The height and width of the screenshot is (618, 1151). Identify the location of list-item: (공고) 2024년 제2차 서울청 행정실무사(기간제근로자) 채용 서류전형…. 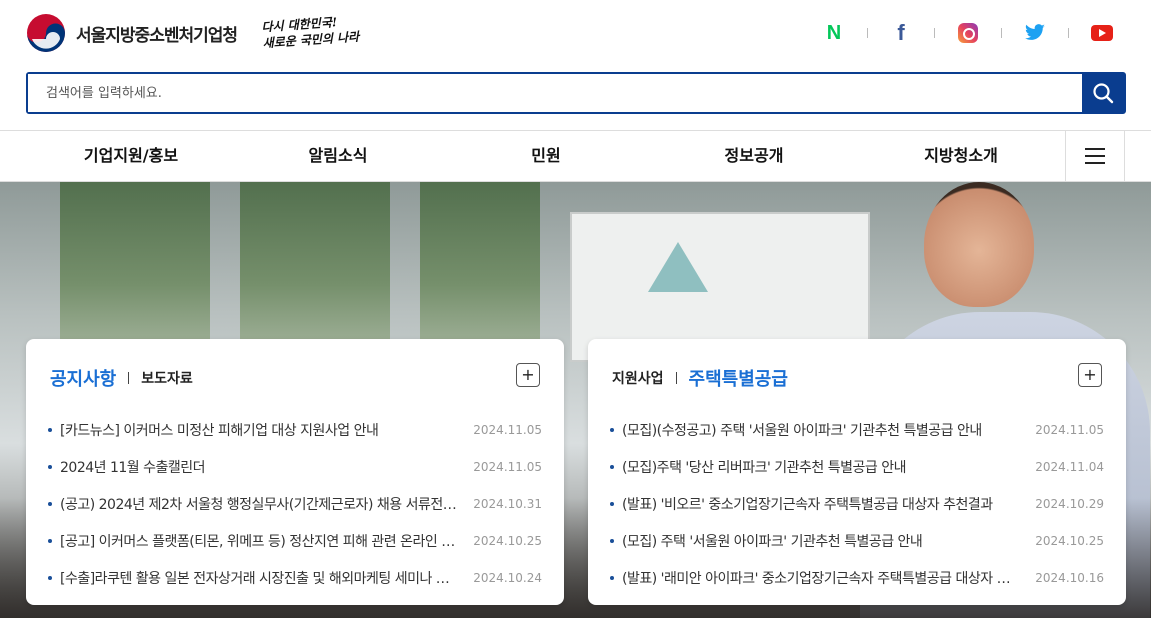
(295, 503).